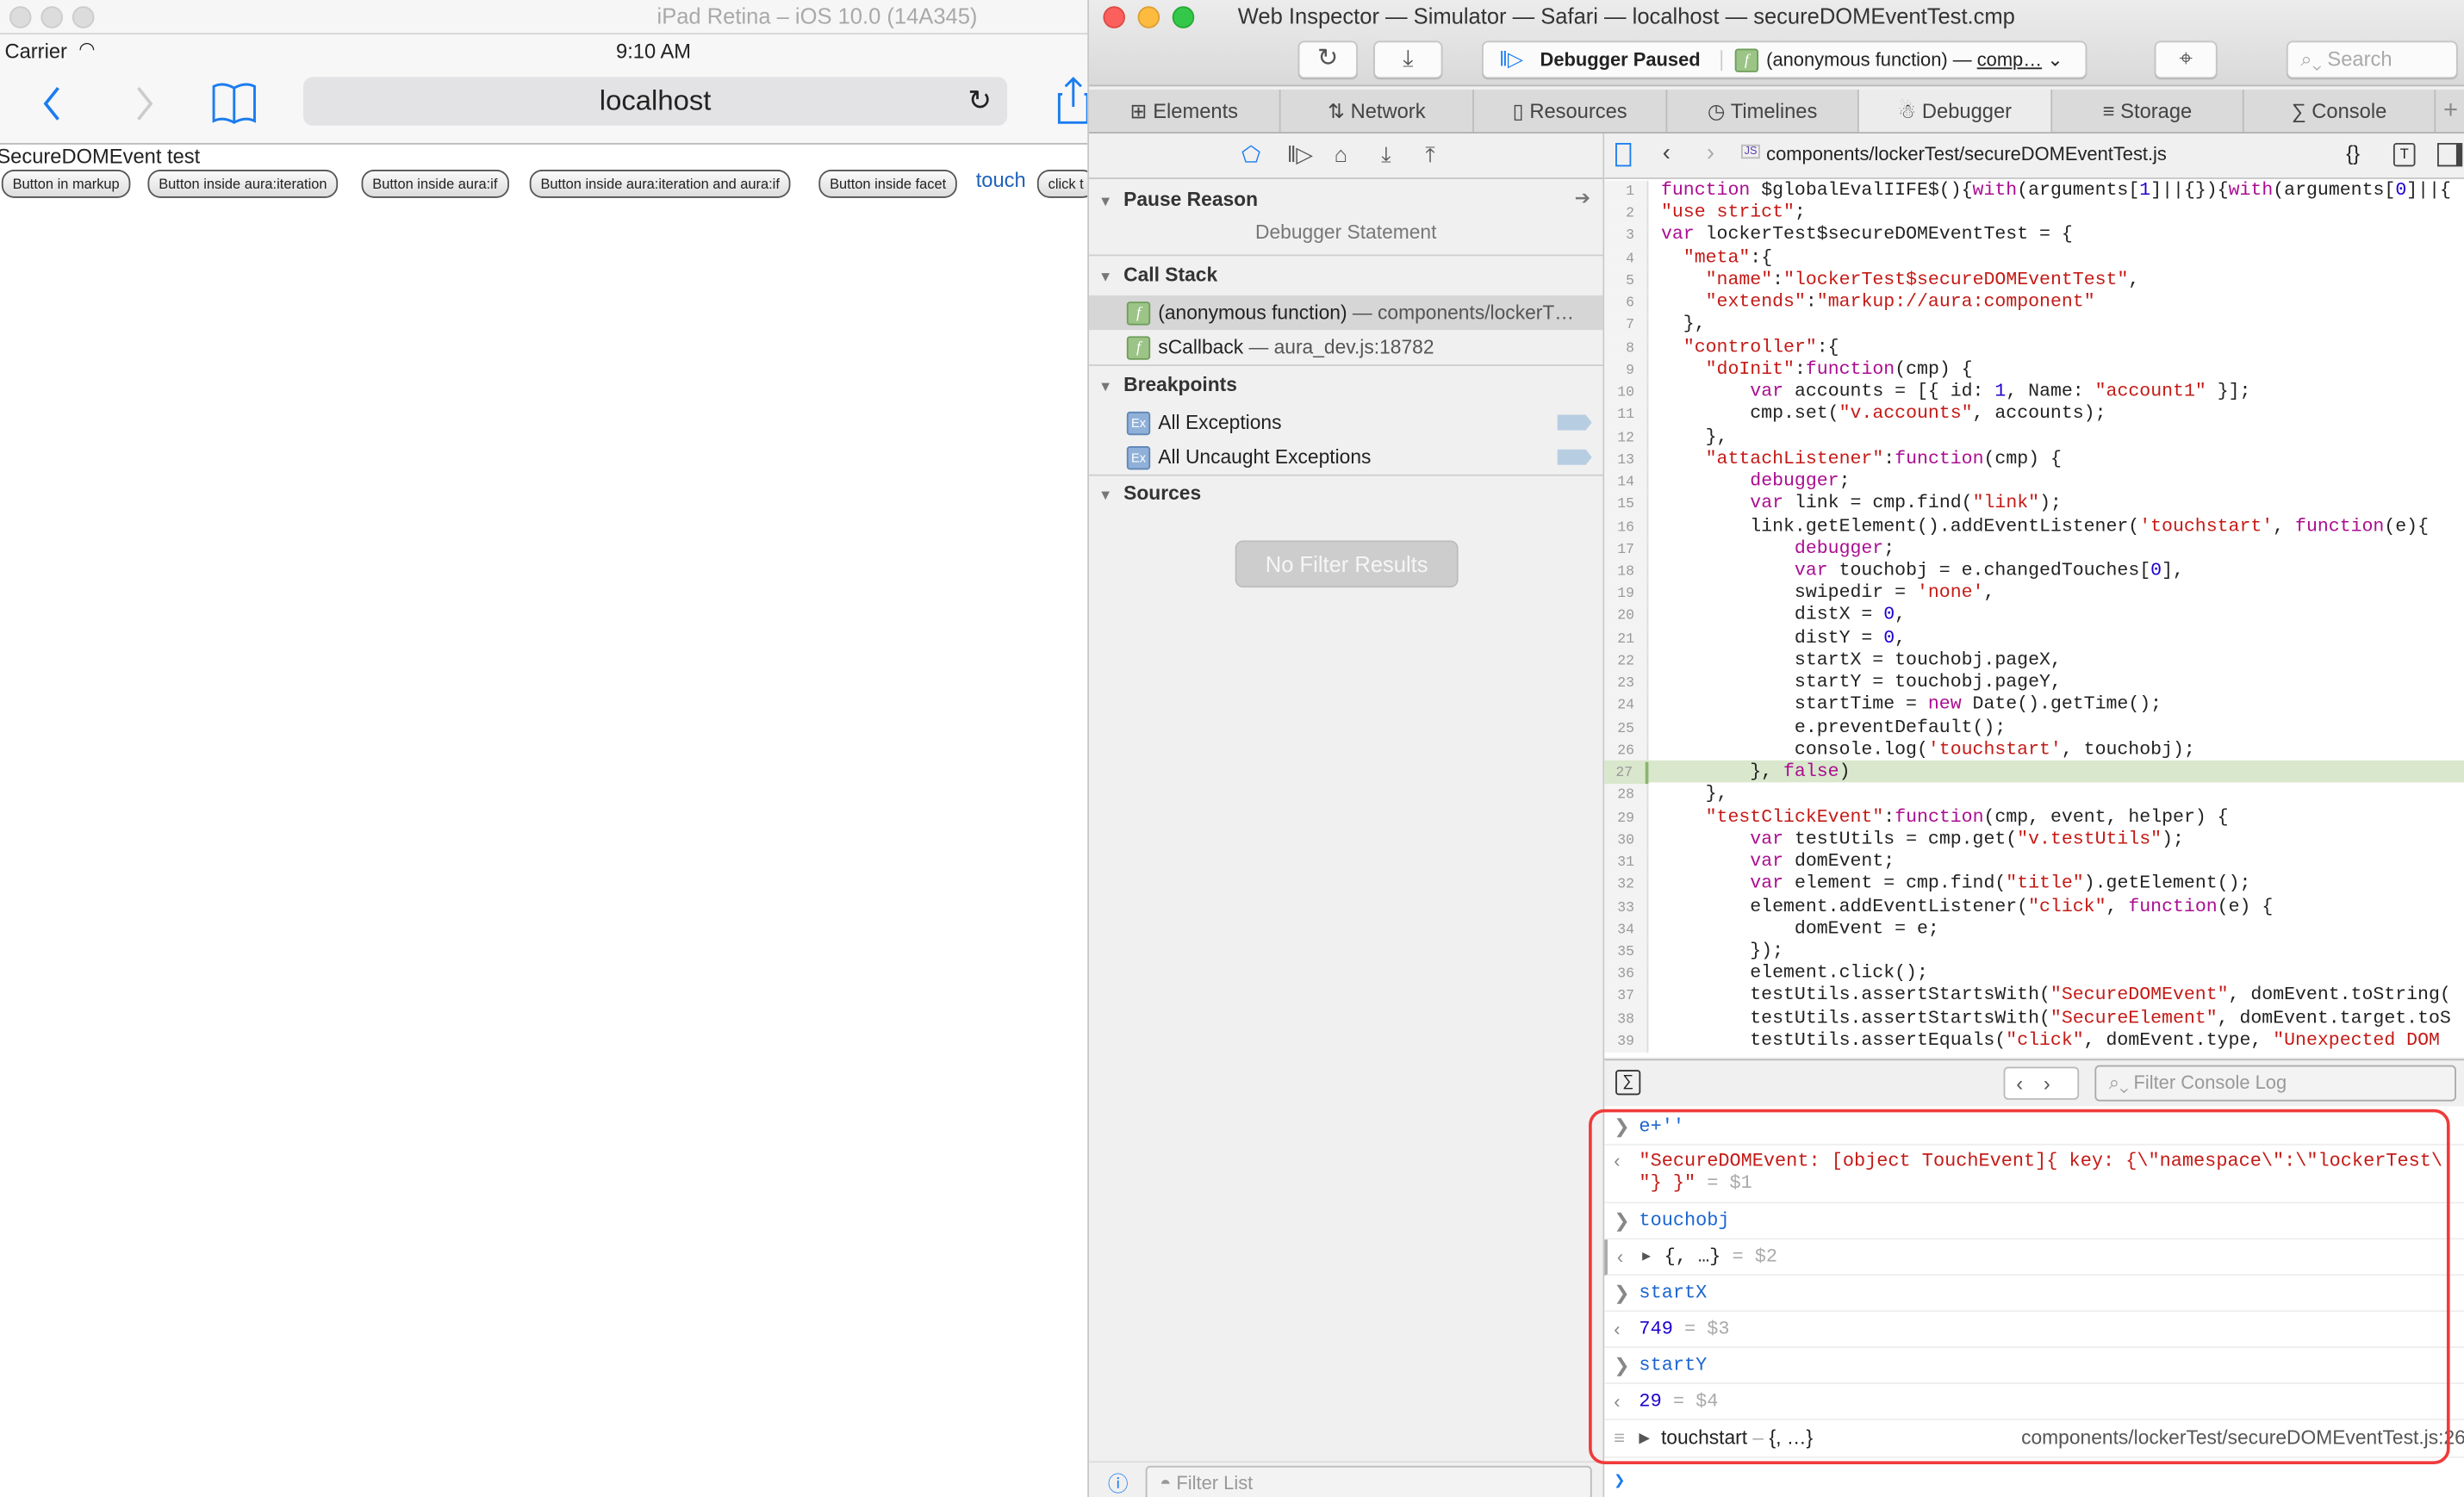  Describe the element at coordinates (1583, 198) in the screenshot. I see `go-to-arrow-icon: ➔` at that location.